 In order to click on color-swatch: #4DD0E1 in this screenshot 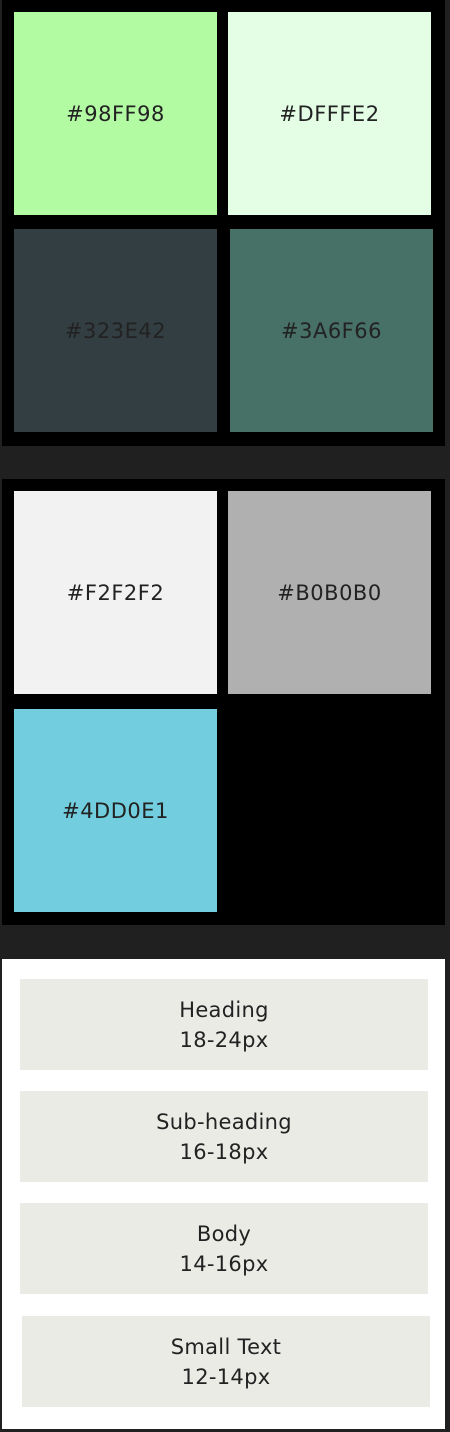, I will do `click(115, 810)`.